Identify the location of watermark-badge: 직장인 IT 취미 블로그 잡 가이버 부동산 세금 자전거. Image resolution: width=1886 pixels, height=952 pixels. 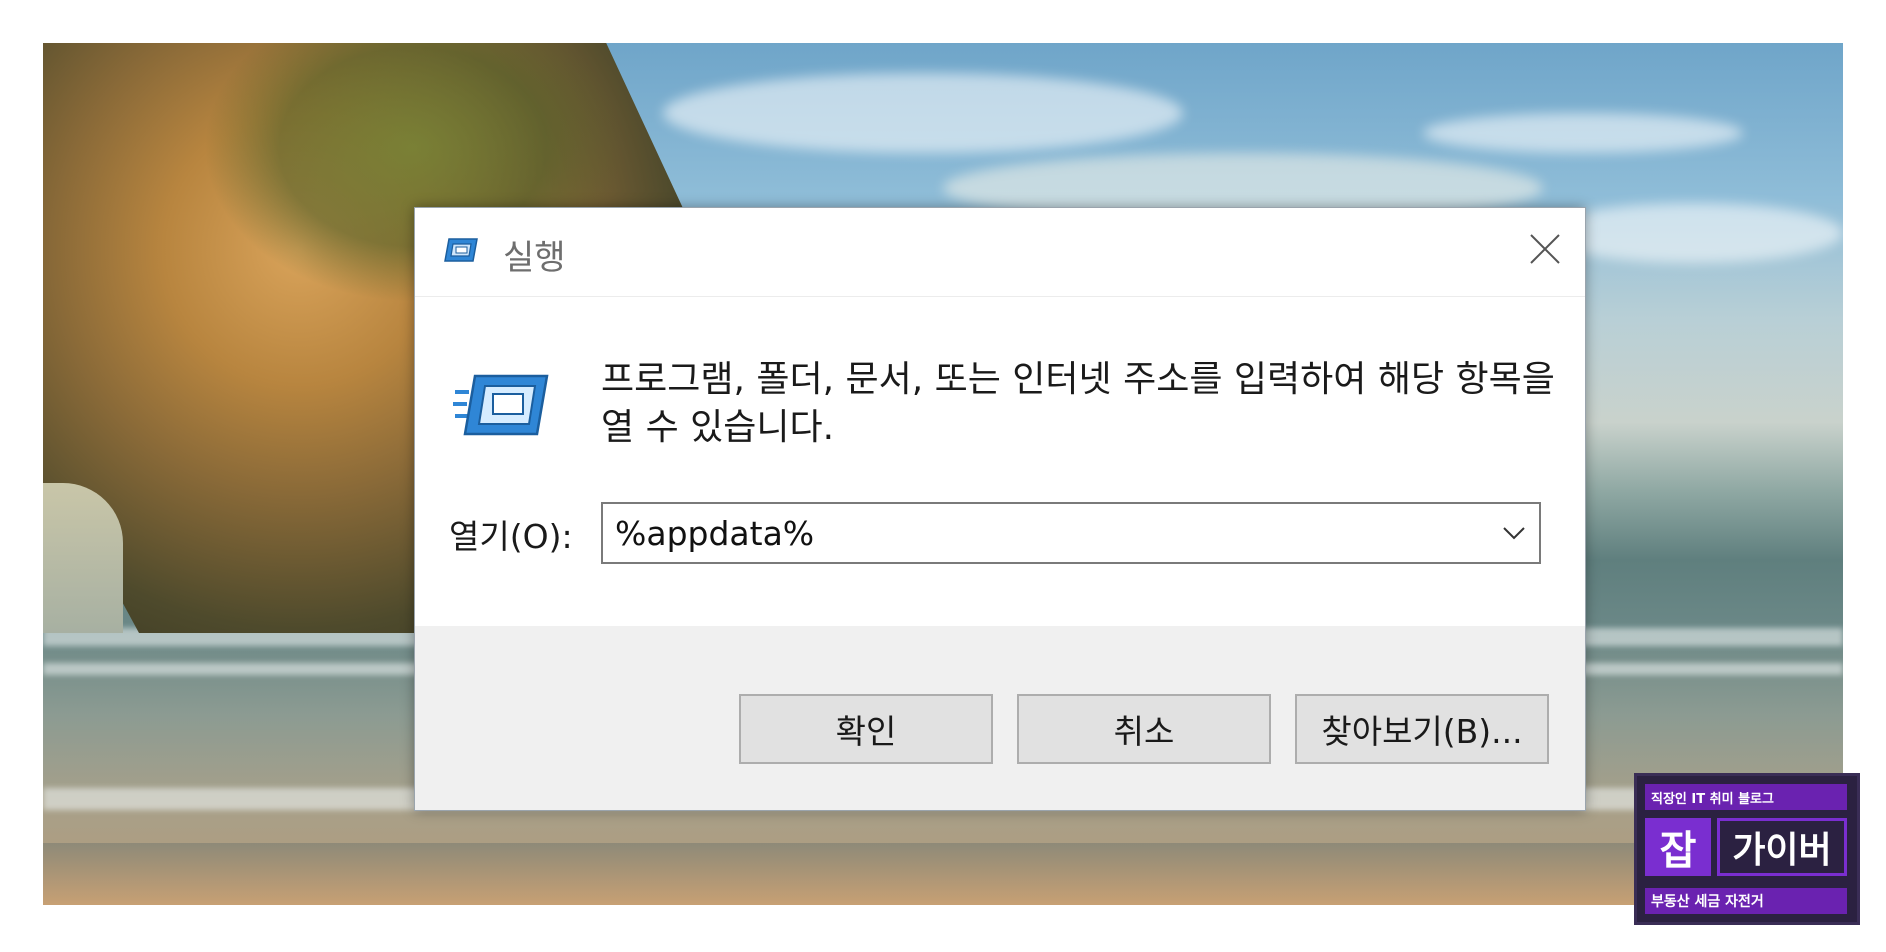
(1747, 849).